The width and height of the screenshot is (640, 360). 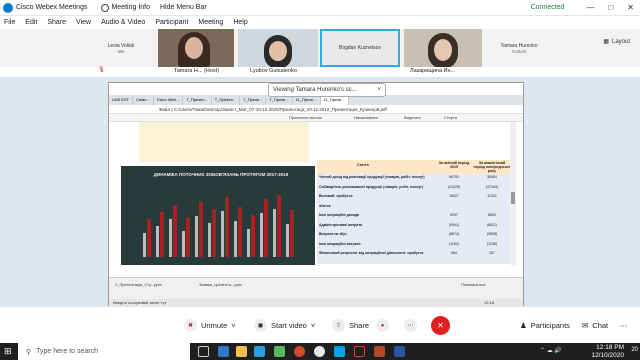 What do you see at coordinates (519, 48) in the screenshot?
I see `participant-tile-hurenko: Tamara Hurenko Cohost` at bounding box center [519, 48].